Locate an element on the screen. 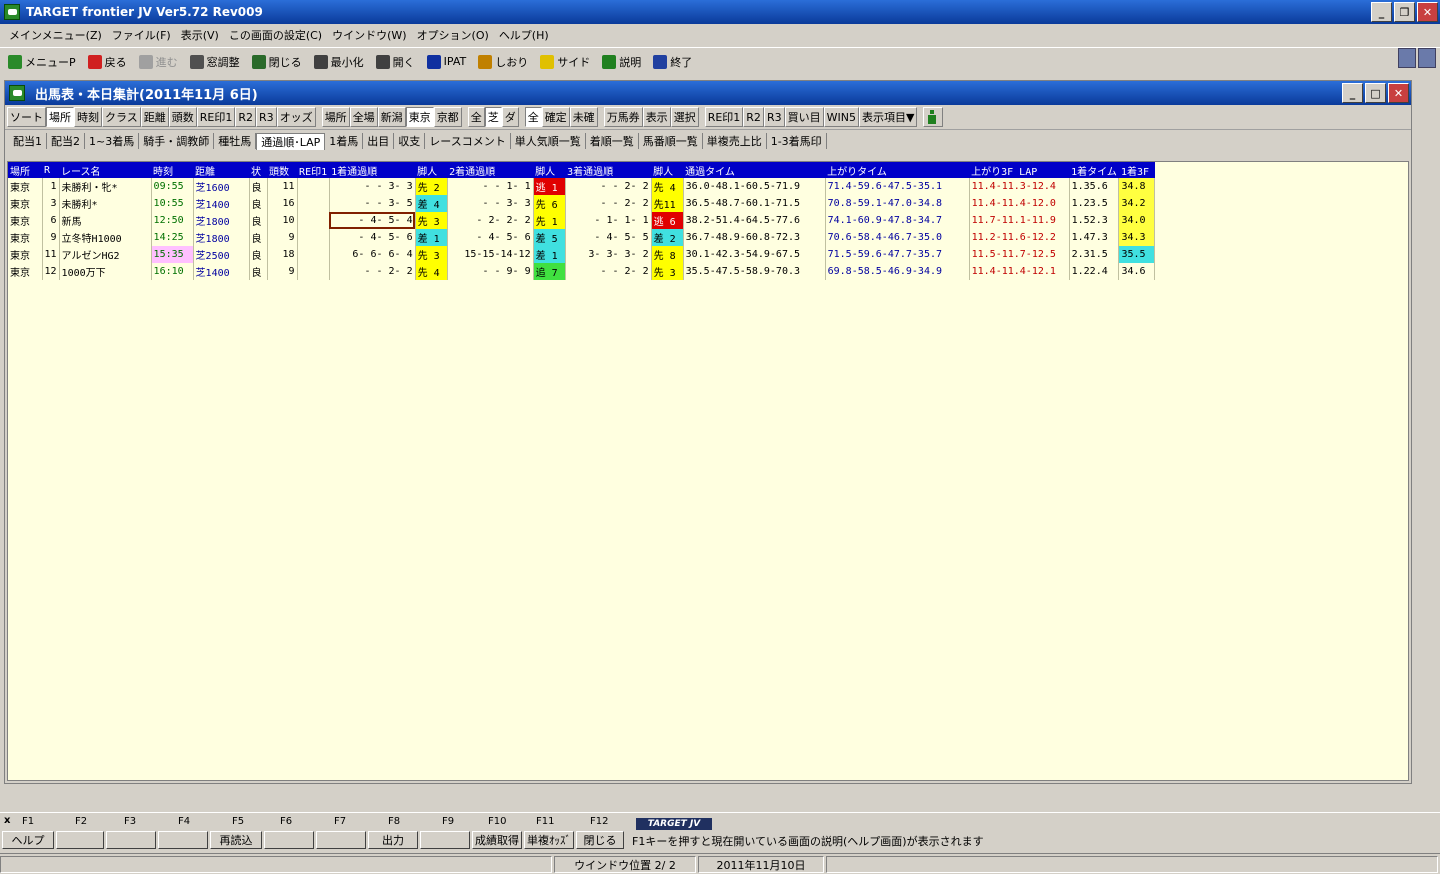 This screenshot has width=1440, height=874. column-header: レース名 is located at coordinates (105, 170).